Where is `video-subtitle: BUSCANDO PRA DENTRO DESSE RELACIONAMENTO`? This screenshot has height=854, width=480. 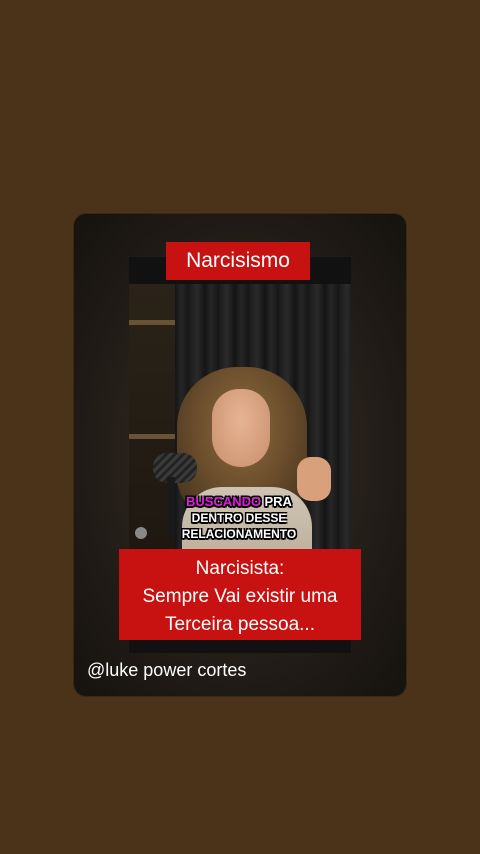
video-subtitle: BUSCANDO PRA DENTRO DESSE RELACIONAMENTO is located at coordinates (239, 518).